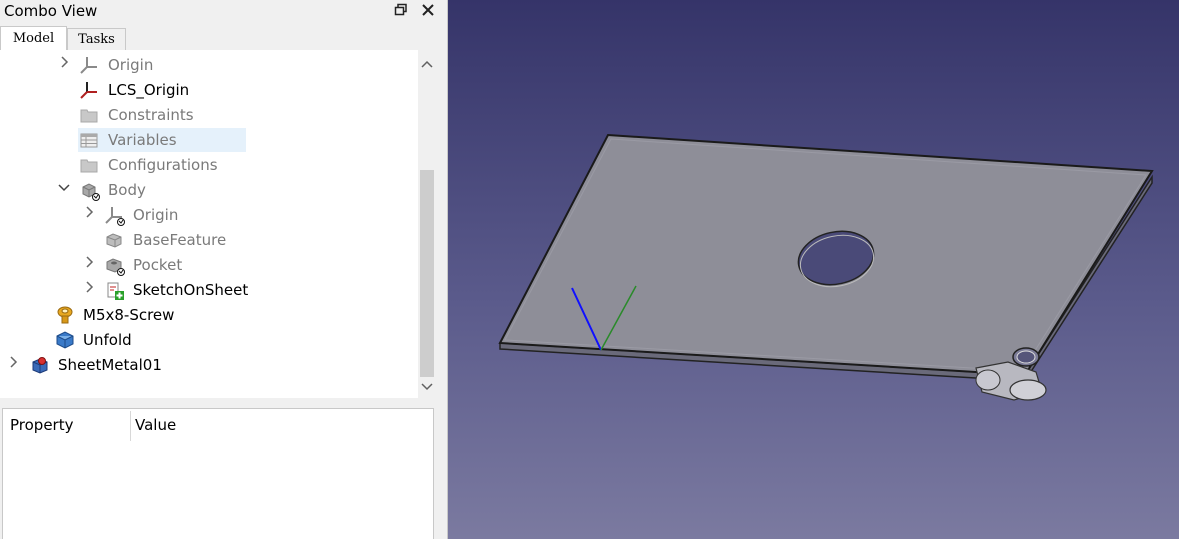 The width and height of the screenshot is (1179, 543). What do you see at coordinates (205, 140) in the screenshot?
I see `tree-item-variables: Variables` at bounding box center [205, 140].